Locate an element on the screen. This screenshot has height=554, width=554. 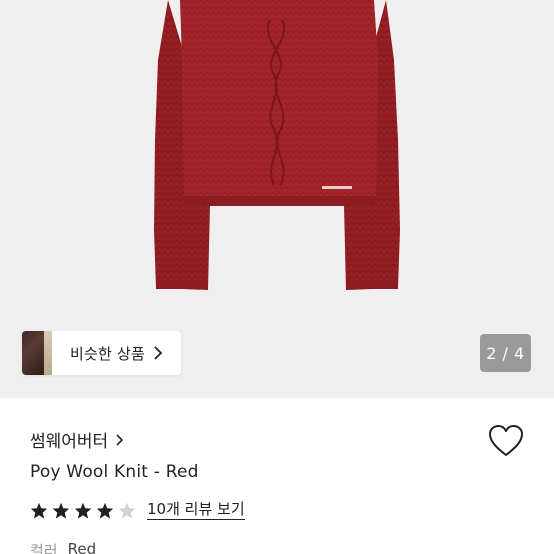
heart-icon is located at coordinates (506, 441).